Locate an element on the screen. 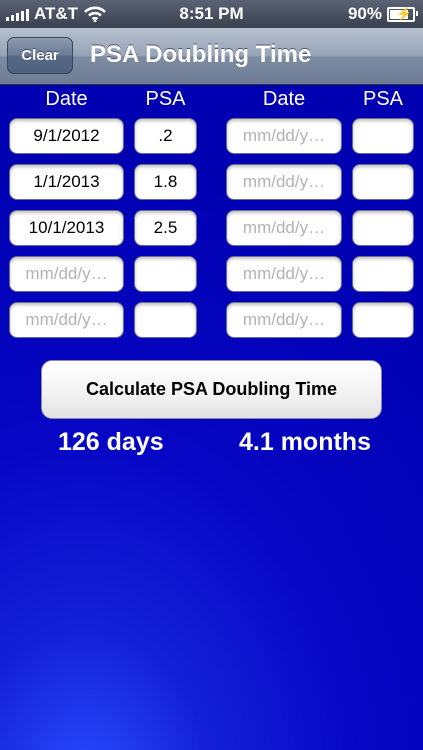 This screenshot has width=423, height=750. result-months: 4.1 months is located at coordinates (305, 442).